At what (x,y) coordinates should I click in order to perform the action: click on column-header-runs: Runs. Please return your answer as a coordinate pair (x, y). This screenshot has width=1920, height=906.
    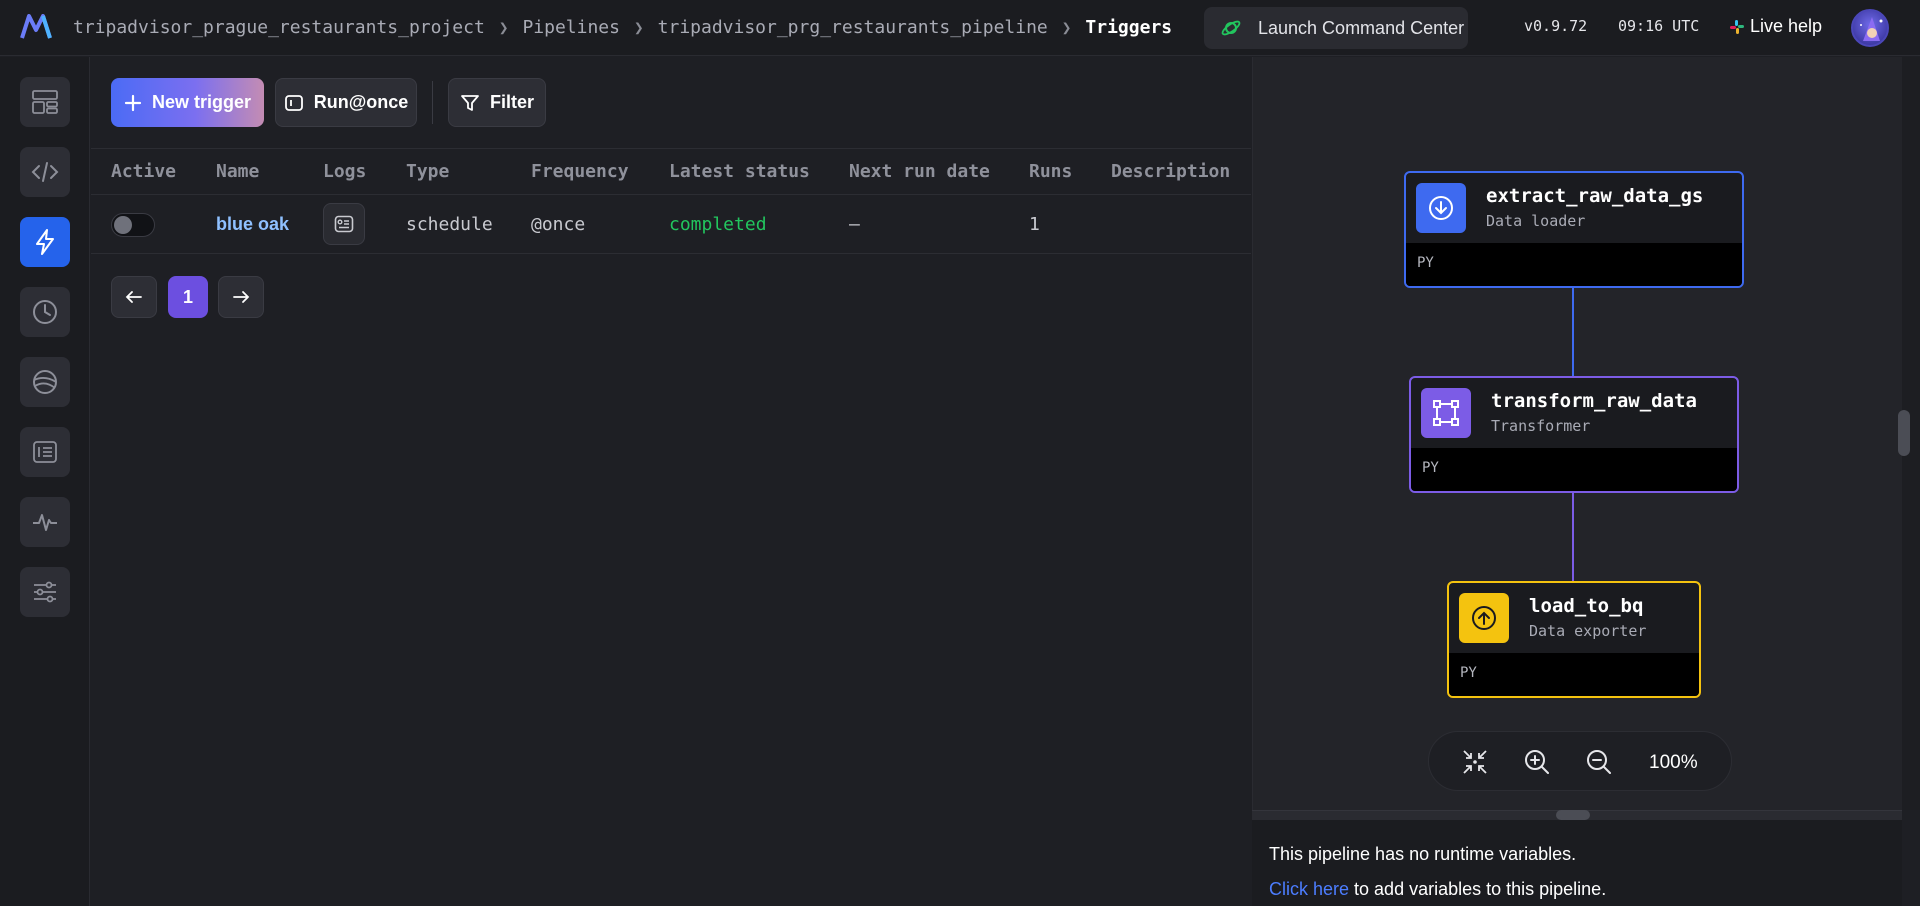
    Looking at the image, I should click on (1050, 171).